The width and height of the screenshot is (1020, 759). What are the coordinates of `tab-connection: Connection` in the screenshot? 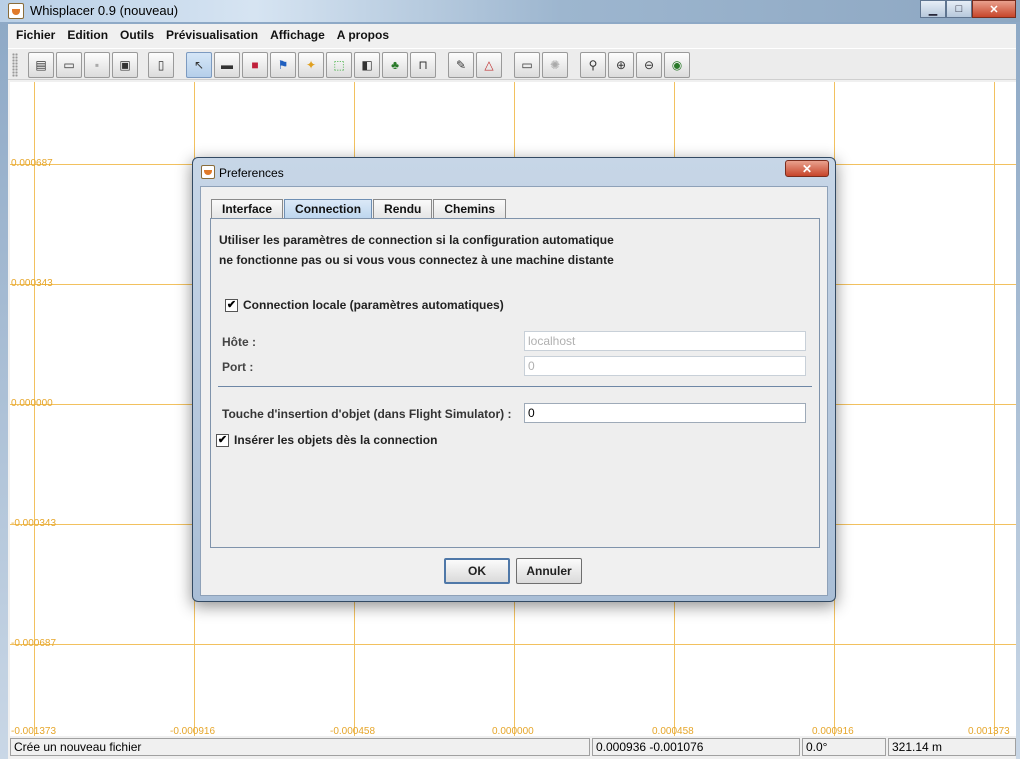 It's located at (328, 209).